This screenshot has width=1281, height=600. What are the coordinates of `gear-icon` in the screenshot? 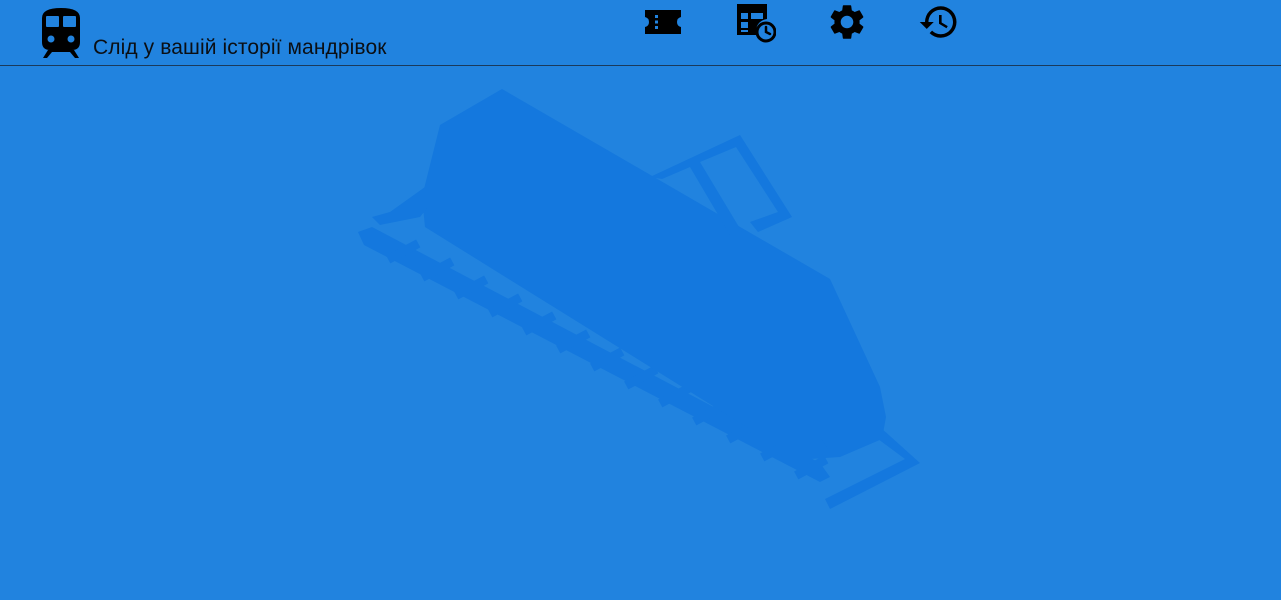 It's located at (847, 24).